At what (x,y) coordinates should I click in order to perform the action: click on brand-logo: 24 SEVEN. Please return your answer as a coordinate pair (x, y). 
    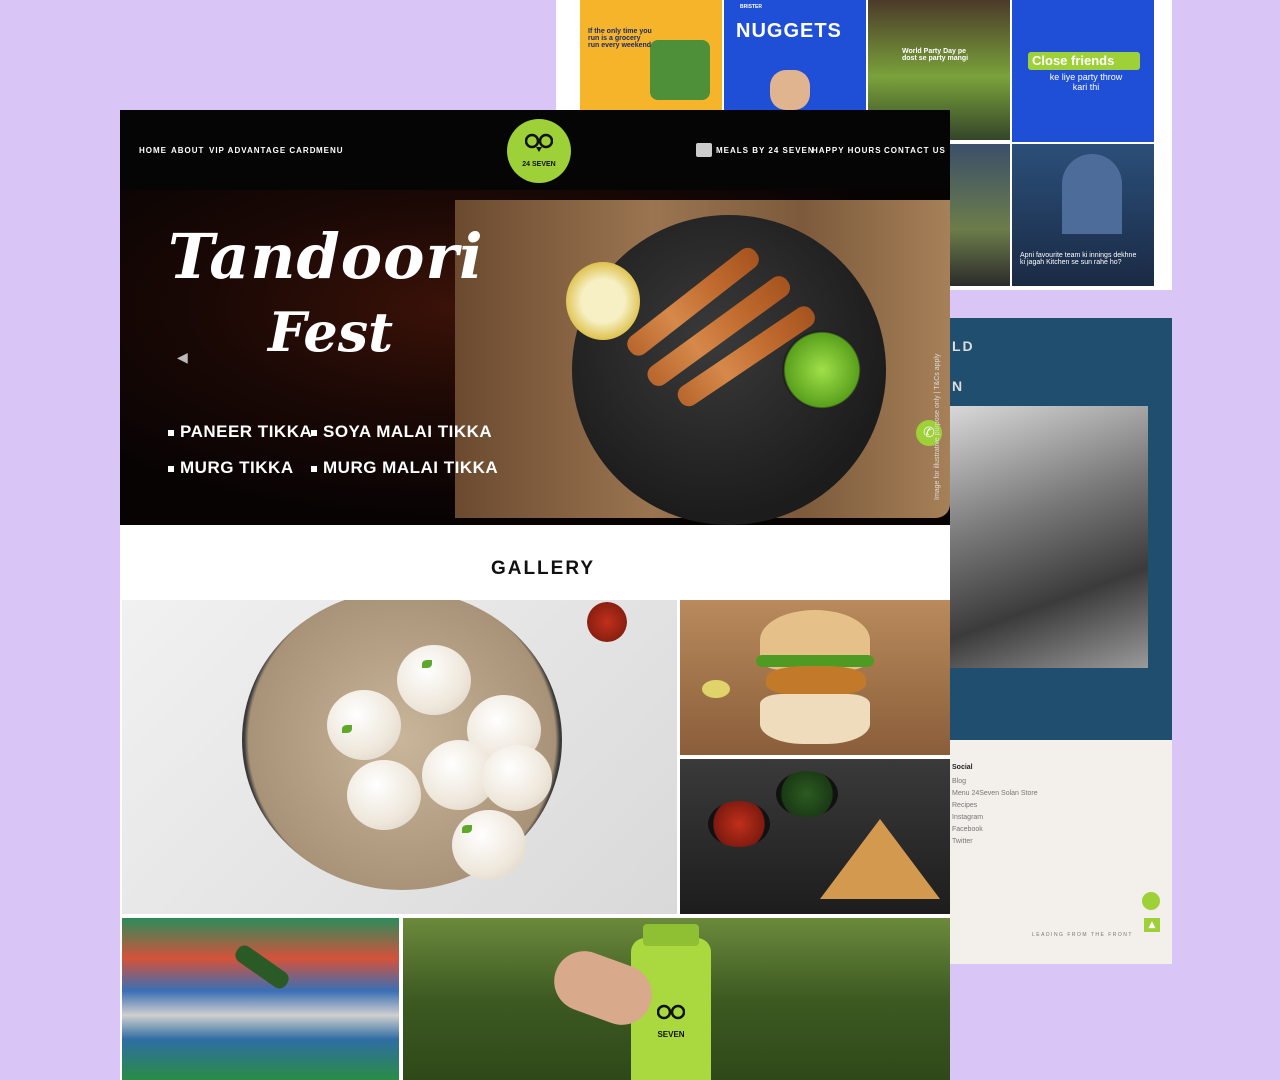
    Looking at the image, I should click on (539, 151).